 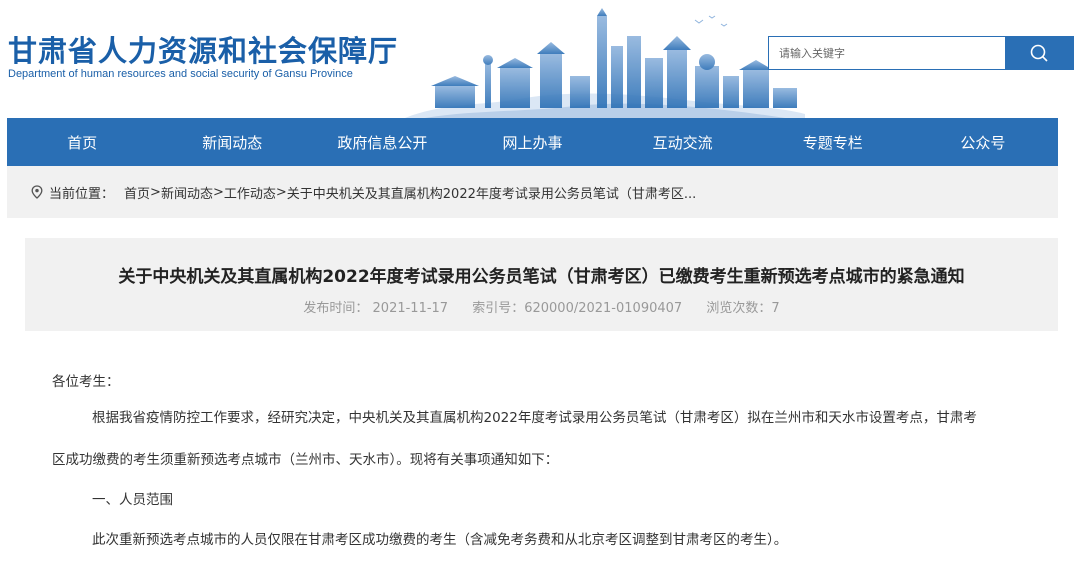 I want to click on section-heading: 一、人员范围, so click(x=132, y=500).